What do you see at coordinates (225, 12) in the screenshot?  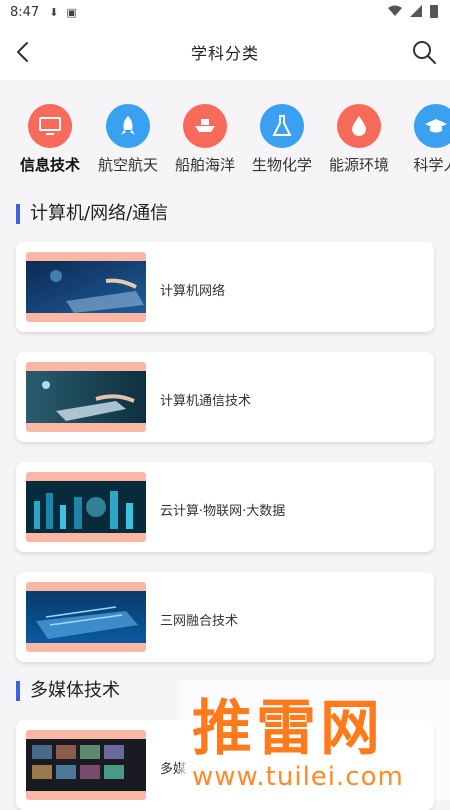 I see `status-bar: 8:47 ⬇ ▣` at bounding box center [225, 12].